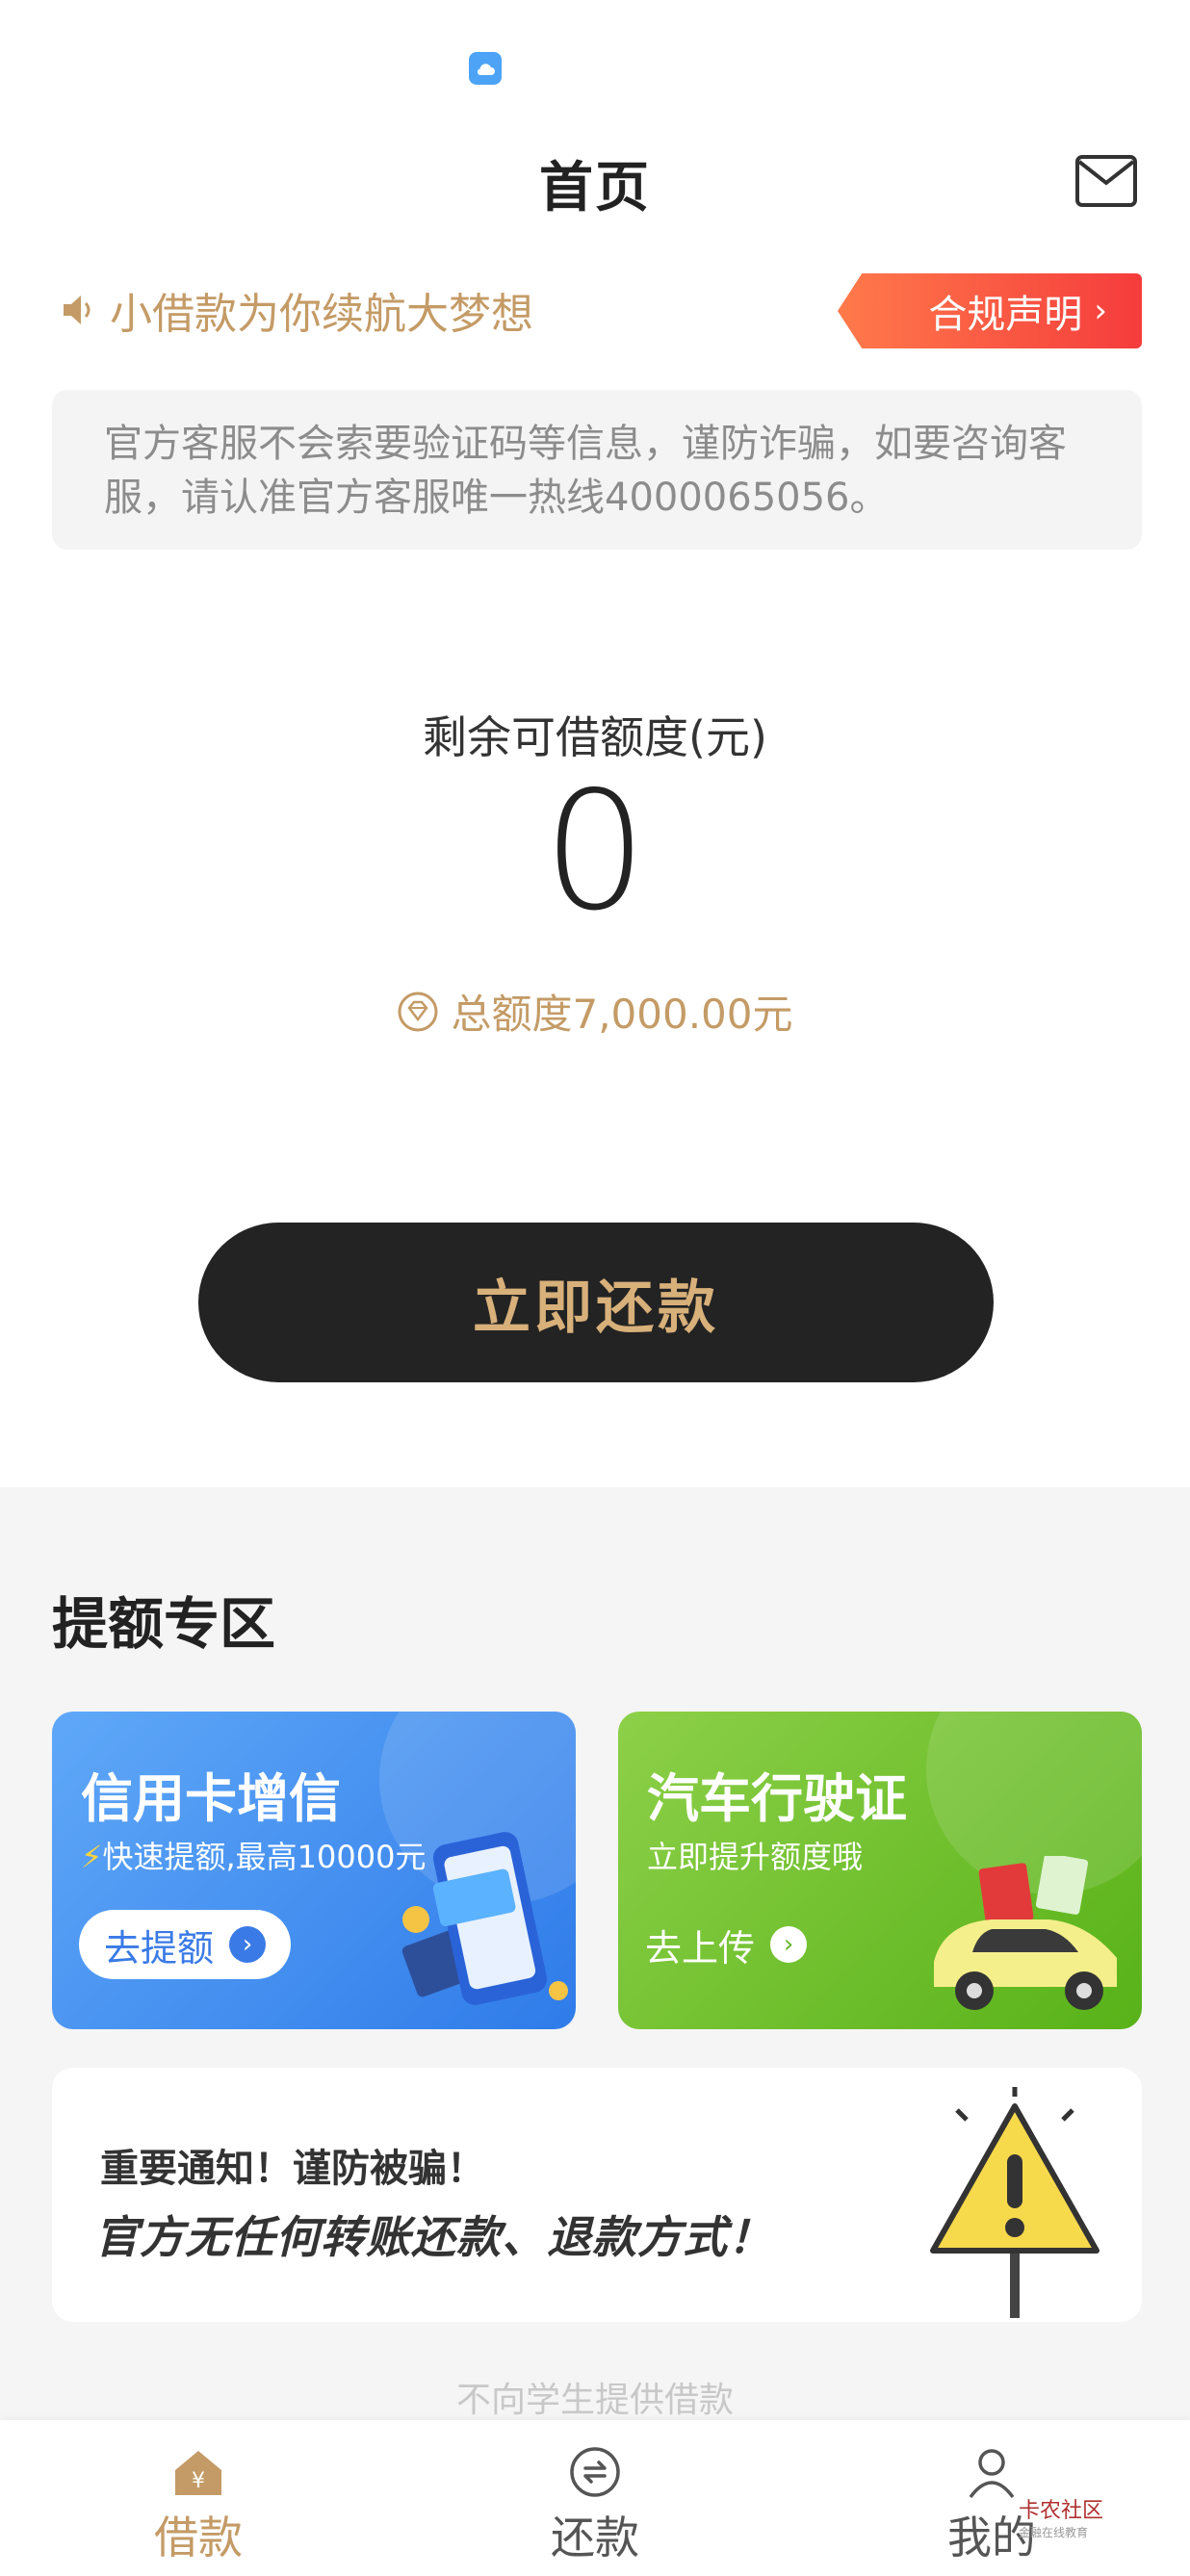  I want to click on total-quota-row: 总额度7,000.00元, so click(595, 1012).